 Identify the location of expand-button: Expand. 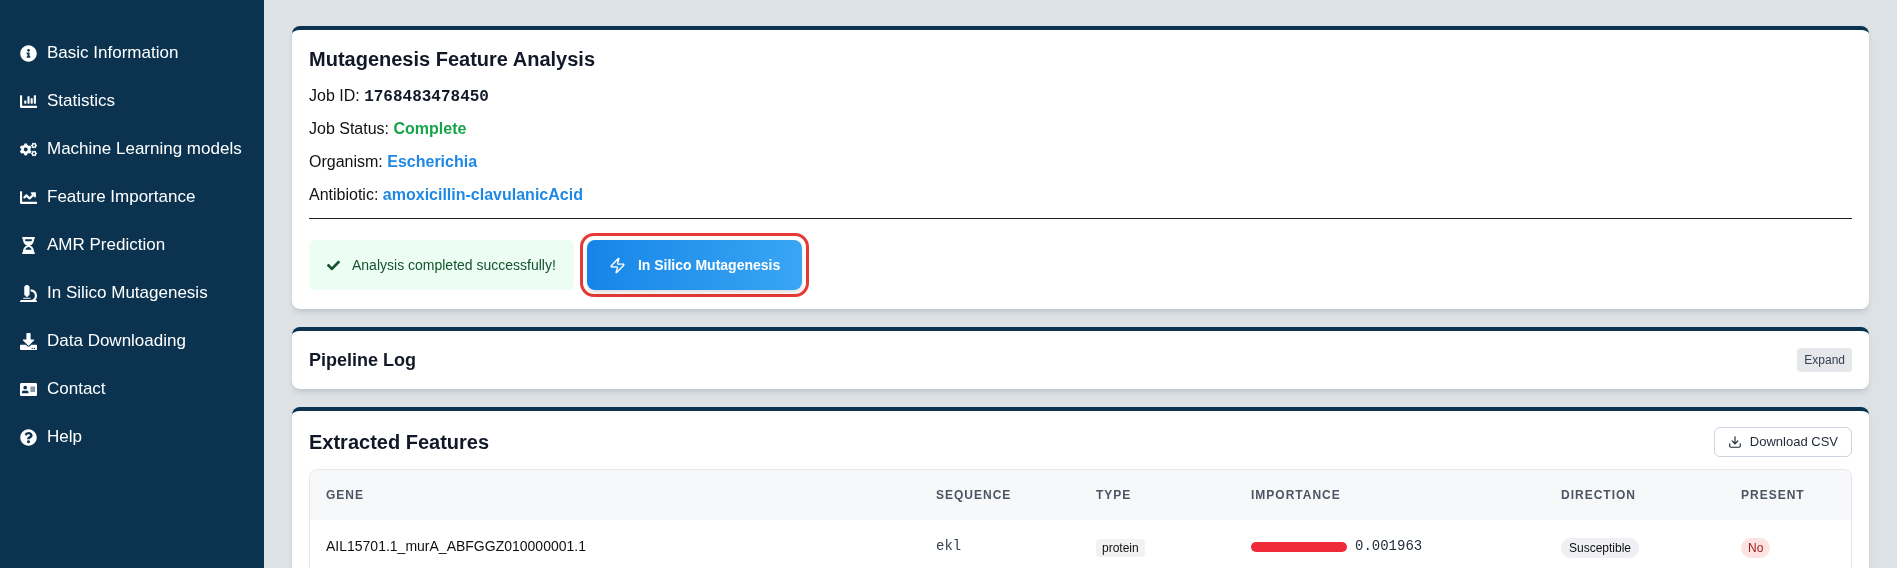
(1824, 360).